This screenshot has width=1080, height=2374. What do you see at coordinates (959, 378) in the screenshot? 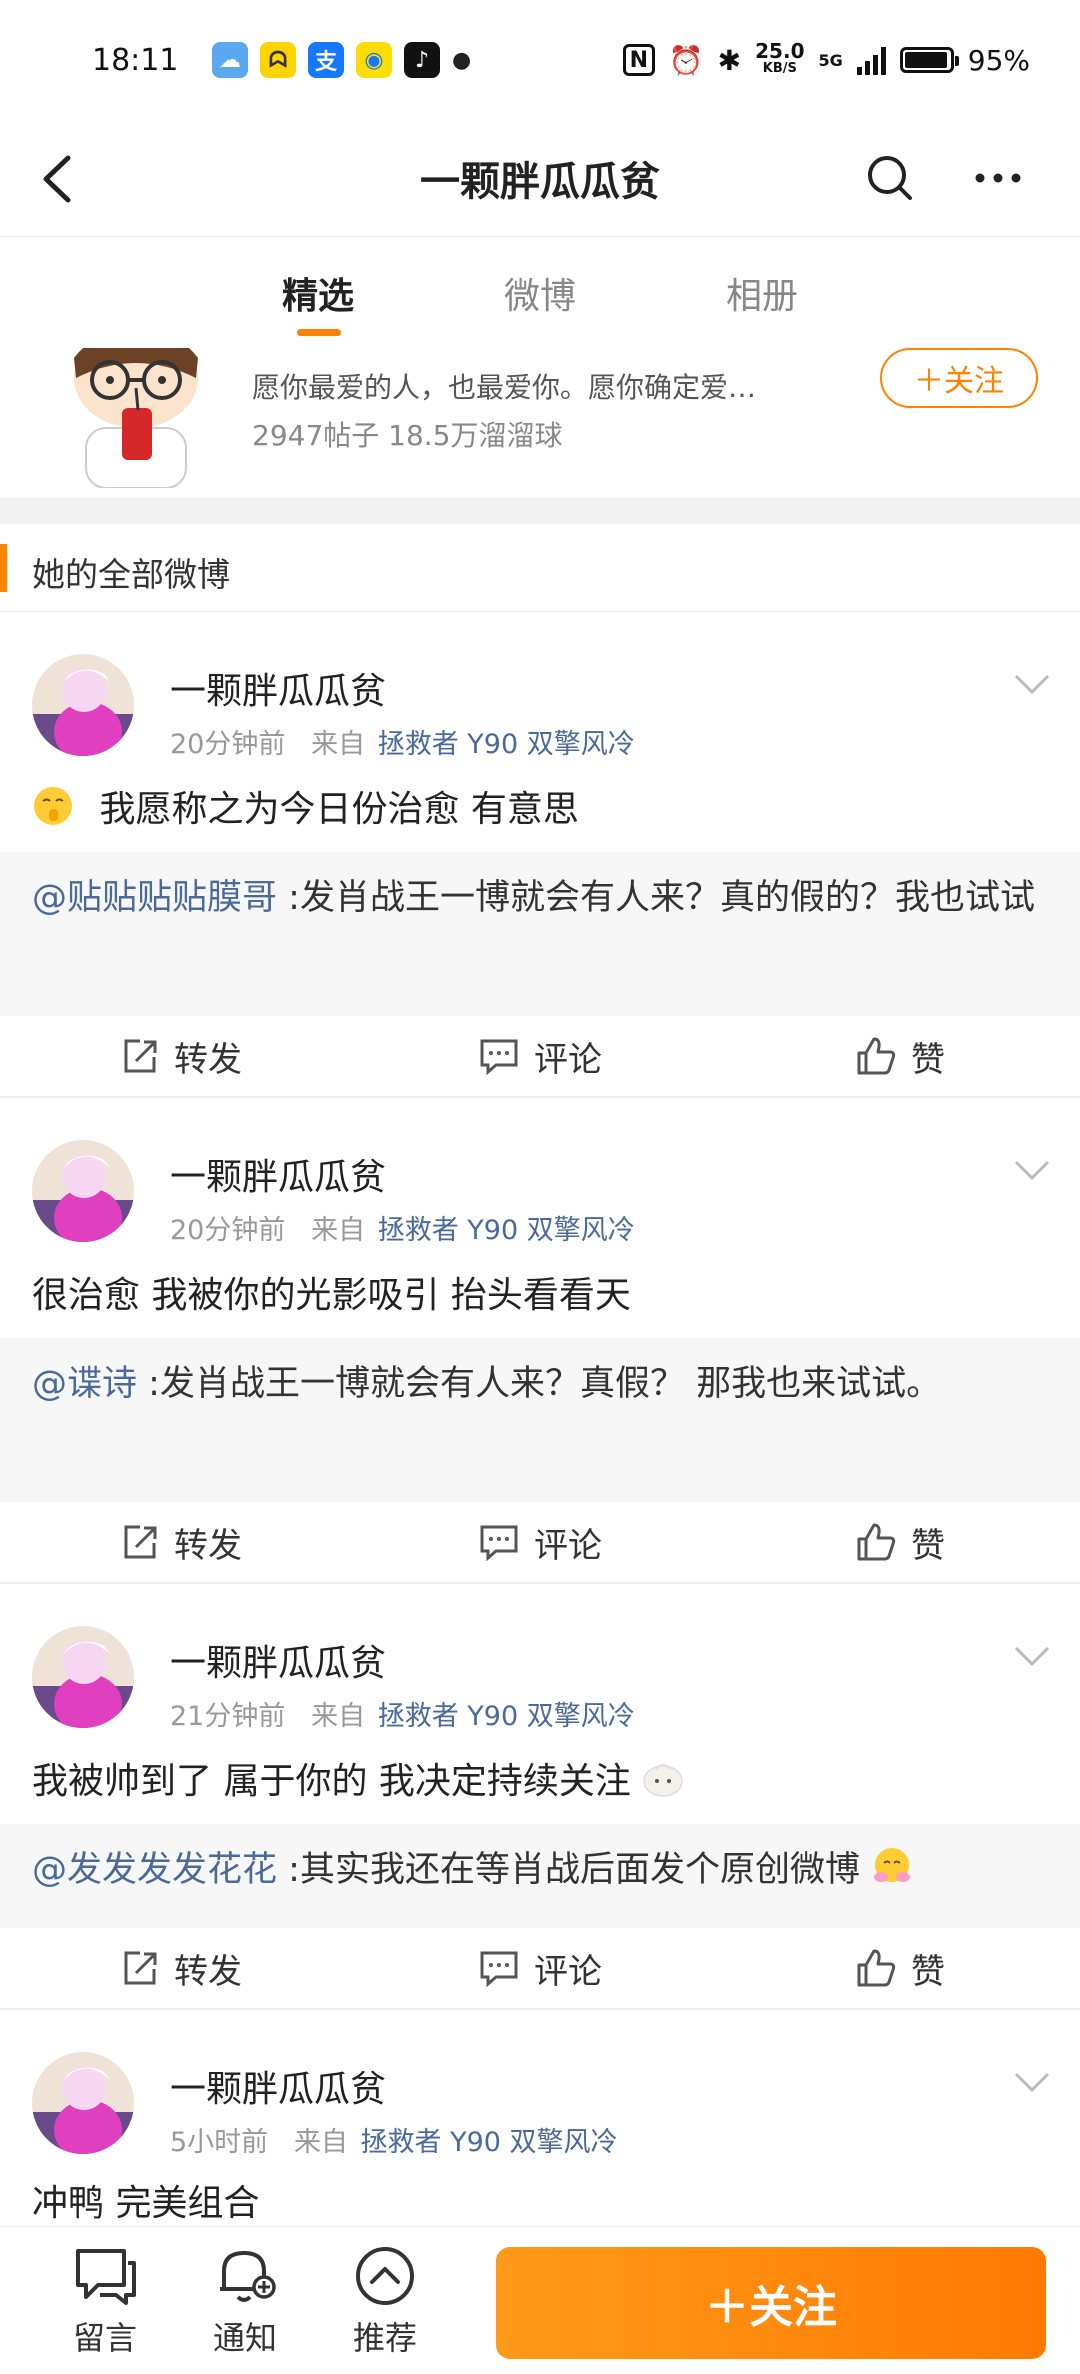
I see `follow-button: ＋关注` at bounding box center [959, 378].